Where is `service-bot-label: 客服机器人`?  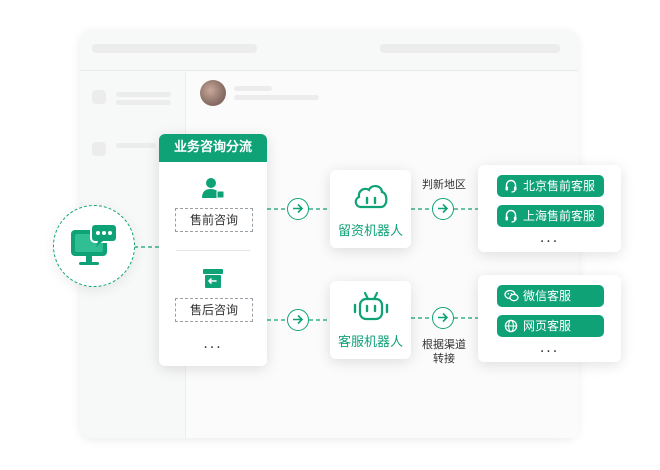 service-bot-label: 客服机器人 is located at coordinates (370, 342).